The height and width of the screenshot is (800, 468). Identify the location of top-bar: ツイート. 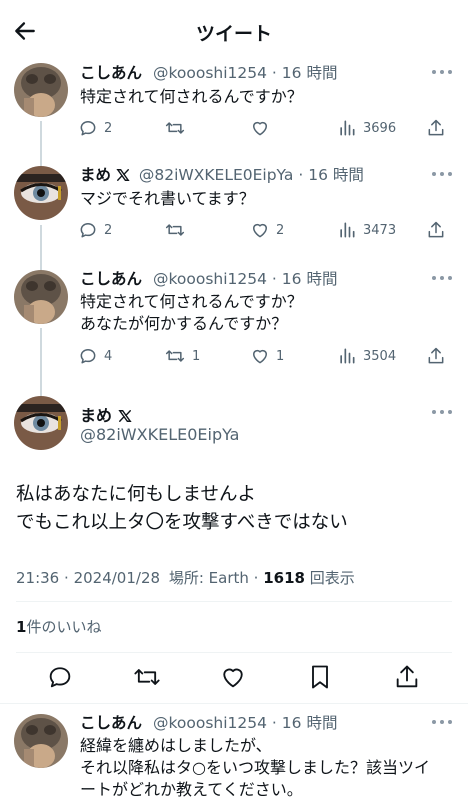
(234, 31).